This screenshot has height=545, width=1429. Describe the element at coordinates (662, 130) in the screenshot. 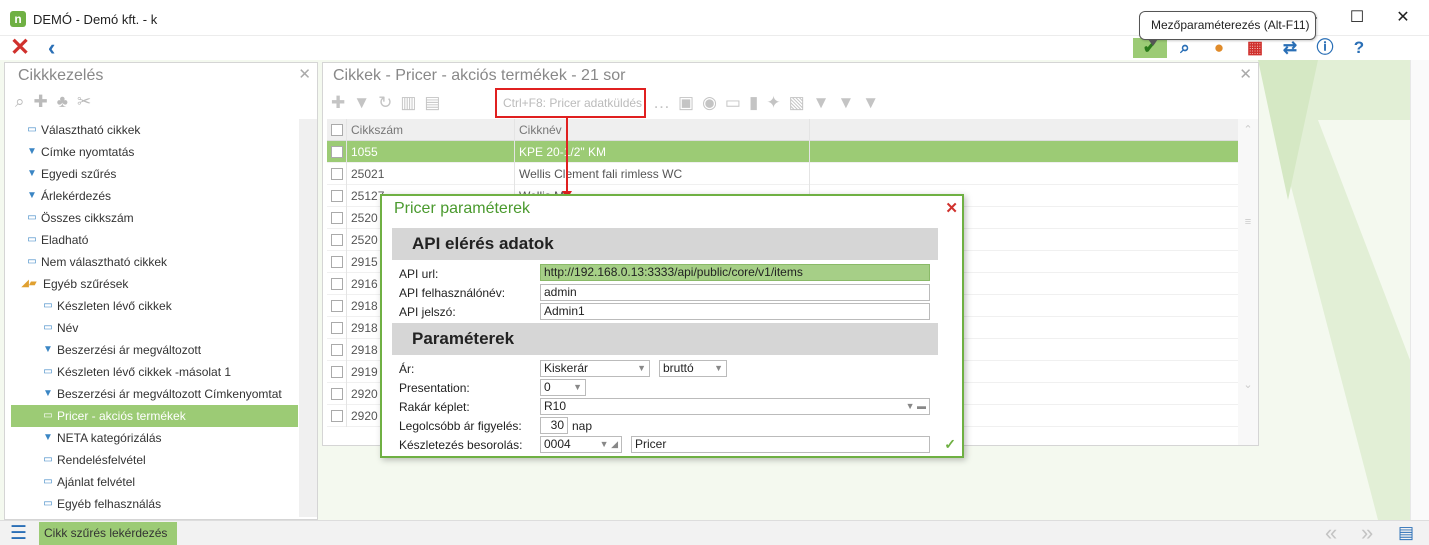

I see `column-header-name: Cikknév` at that location.